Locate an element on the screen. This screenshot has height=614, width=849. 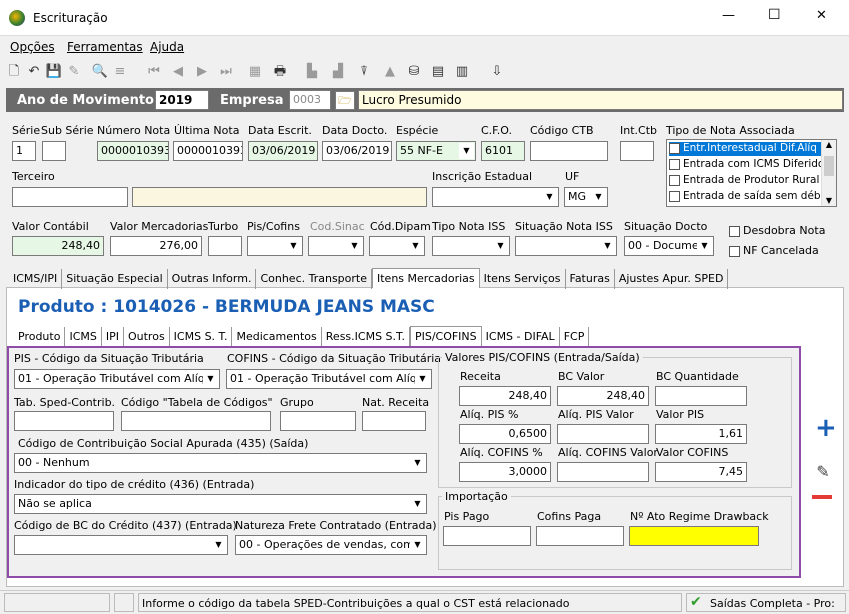
last-record-icon: ⏭ is located at coordinates (226, 72).